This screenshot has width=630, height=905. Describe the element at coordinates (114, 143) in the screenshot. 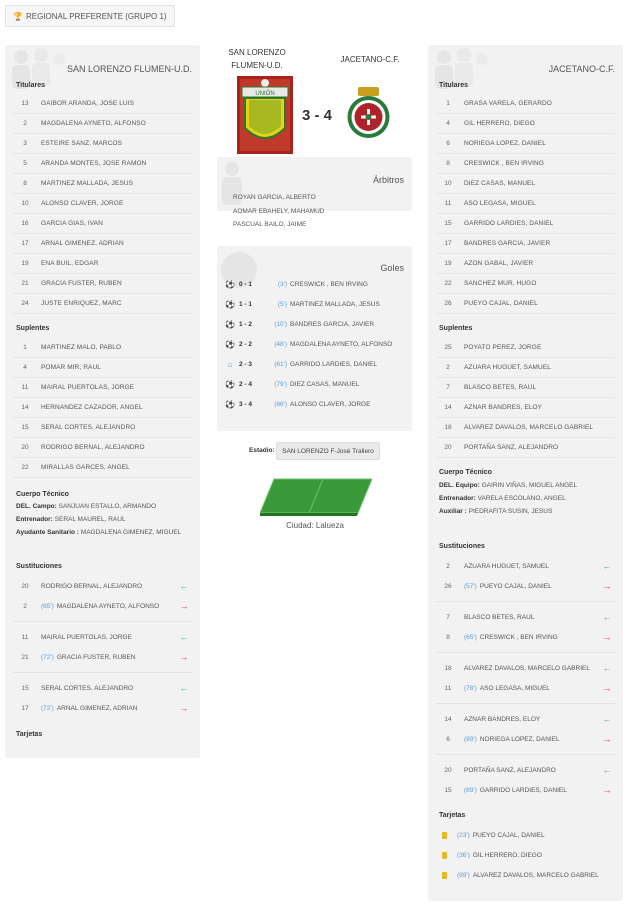

I see `player-name: ESTEIRE SANZ, MARCOS` at that location.